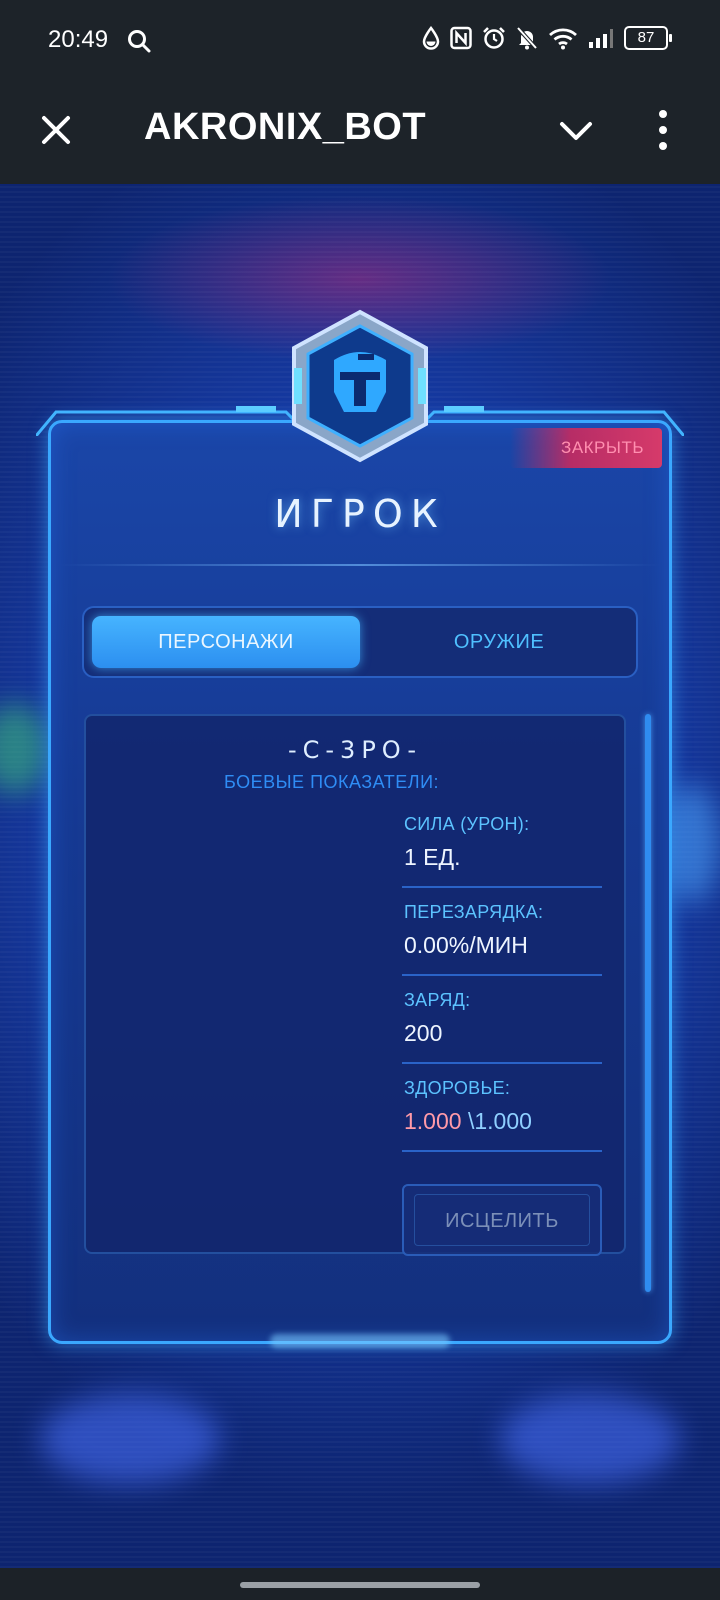 The height and width of the screenshot is (1600, 720). Describe the element at coordinates (494, 38) in the screenshot. I see `alarm-icon` at that location.